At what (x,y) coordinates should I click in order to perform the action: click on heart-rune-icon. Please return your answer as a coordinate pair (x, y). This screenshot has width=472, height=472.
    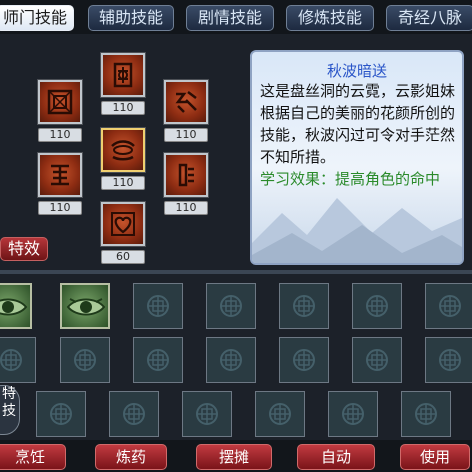
    Looking at the image, I should click on (123, 224).